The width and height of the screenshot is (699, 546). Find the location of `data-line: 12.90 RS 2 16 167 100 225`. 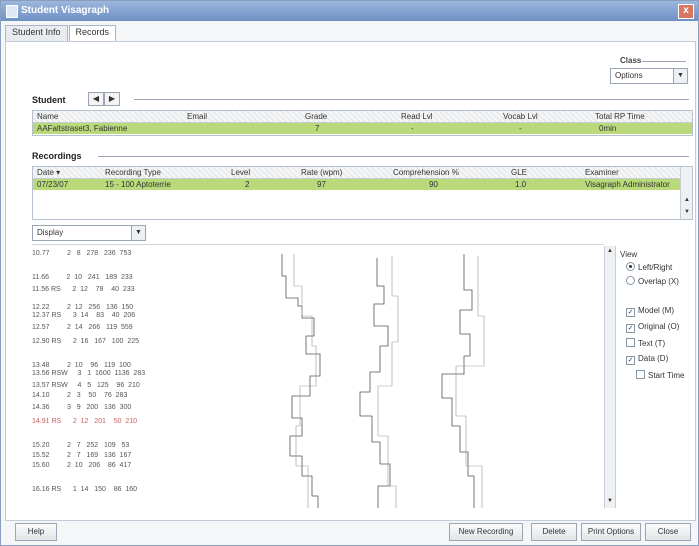

data-line: 12.90 RS 2 16 167 100 225 is located at coordinates (86, 341).